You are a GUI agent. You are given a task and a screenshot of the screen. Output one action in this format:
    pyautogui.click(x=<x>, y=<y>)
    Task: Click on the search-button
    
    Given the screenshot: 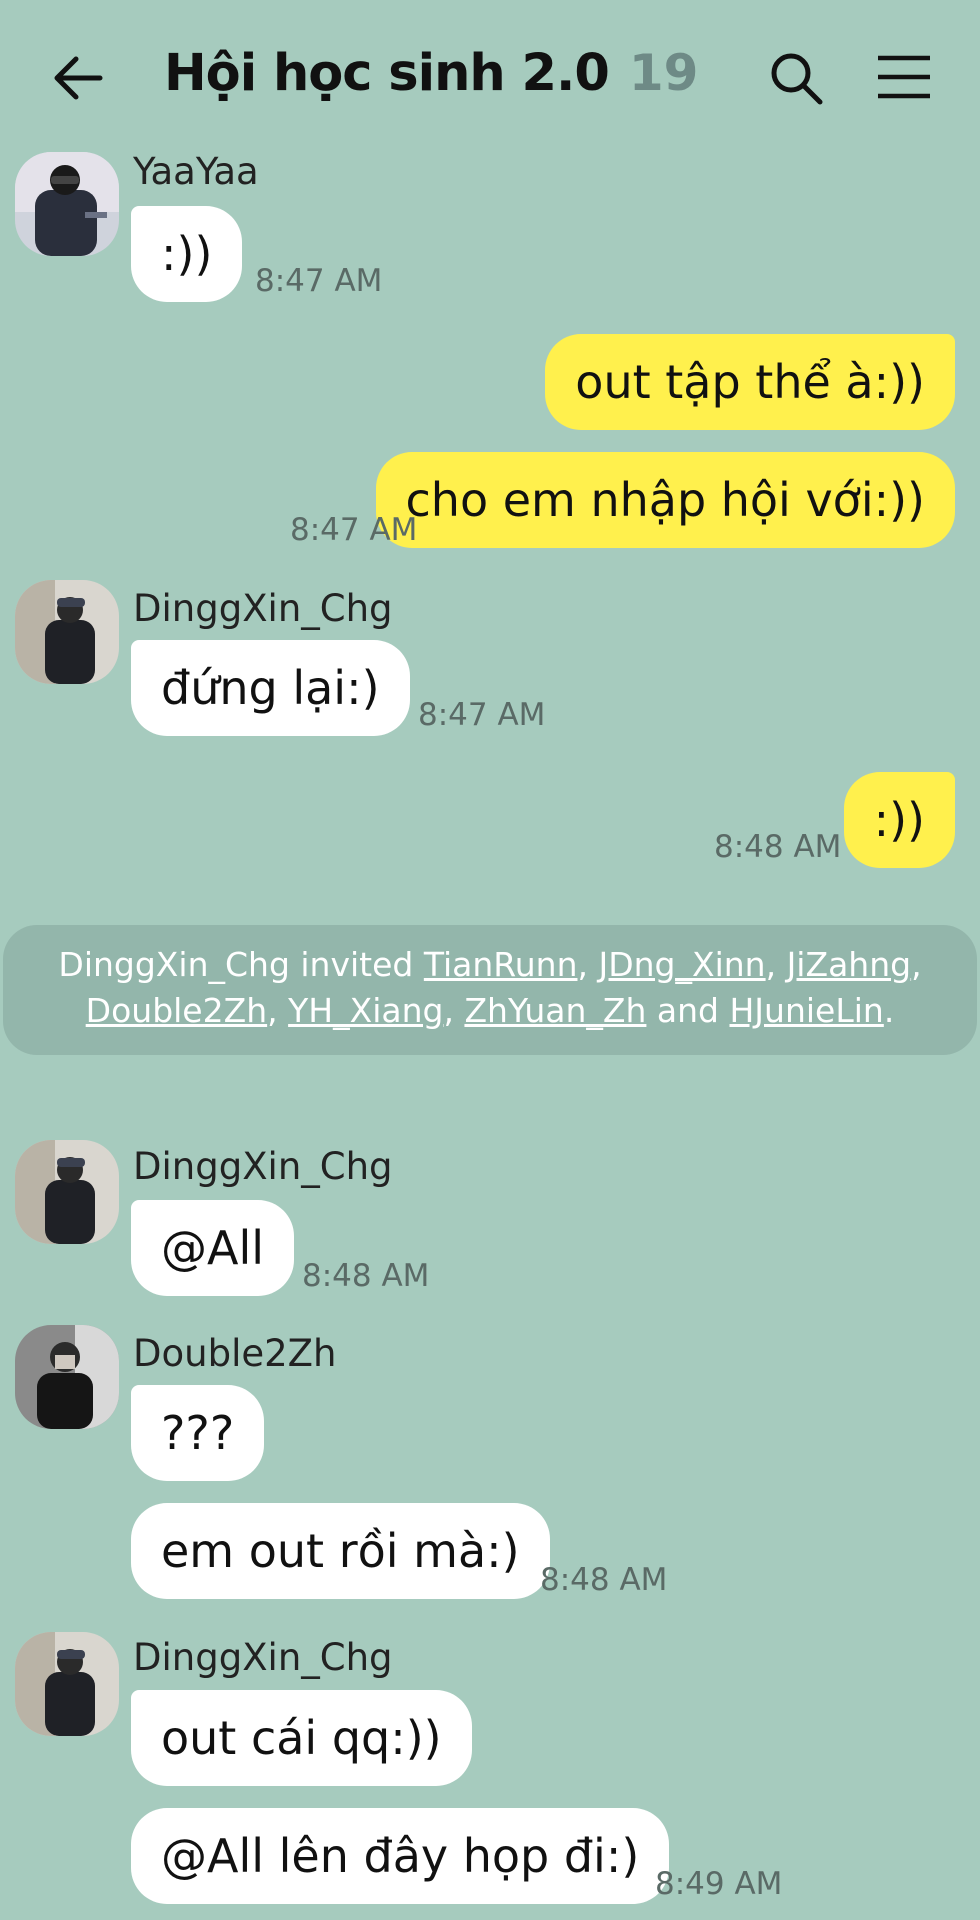 What is the action you would take?
    pyautogui.click(x=796, y=78)
    